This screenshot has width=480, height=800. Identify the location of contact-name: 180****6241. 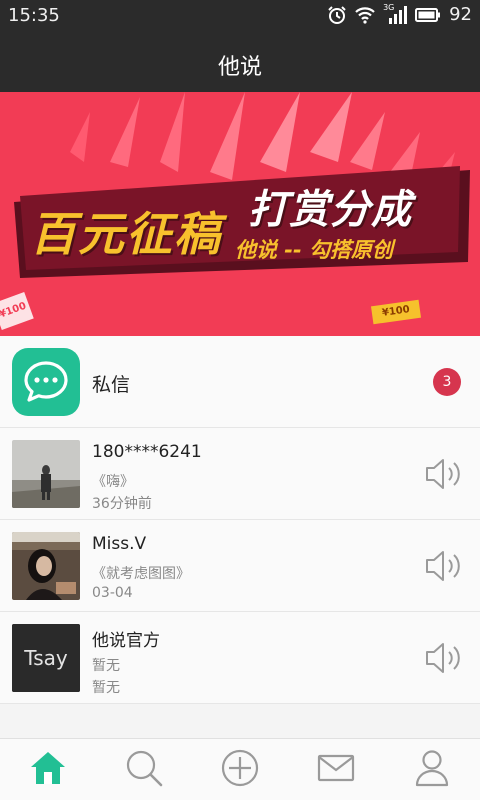
(147, 452).